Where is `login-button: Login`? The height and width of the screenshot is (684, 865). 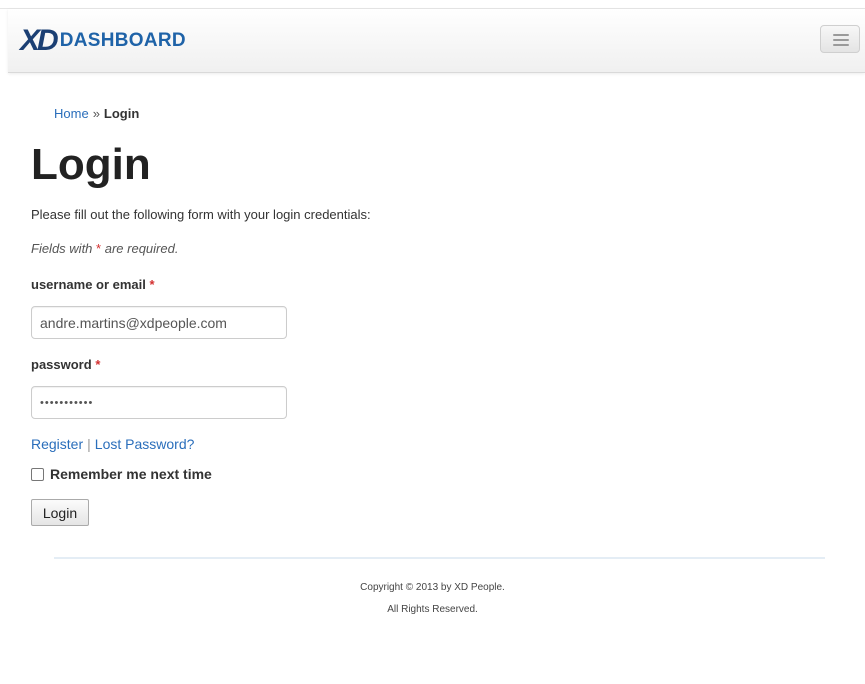 login-button: Login is located at coordinates (60, 512).